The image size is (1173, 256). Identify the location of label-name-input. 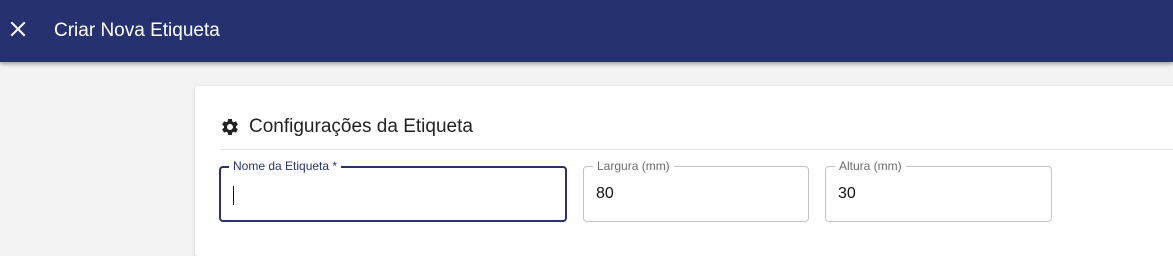
(323, 195).